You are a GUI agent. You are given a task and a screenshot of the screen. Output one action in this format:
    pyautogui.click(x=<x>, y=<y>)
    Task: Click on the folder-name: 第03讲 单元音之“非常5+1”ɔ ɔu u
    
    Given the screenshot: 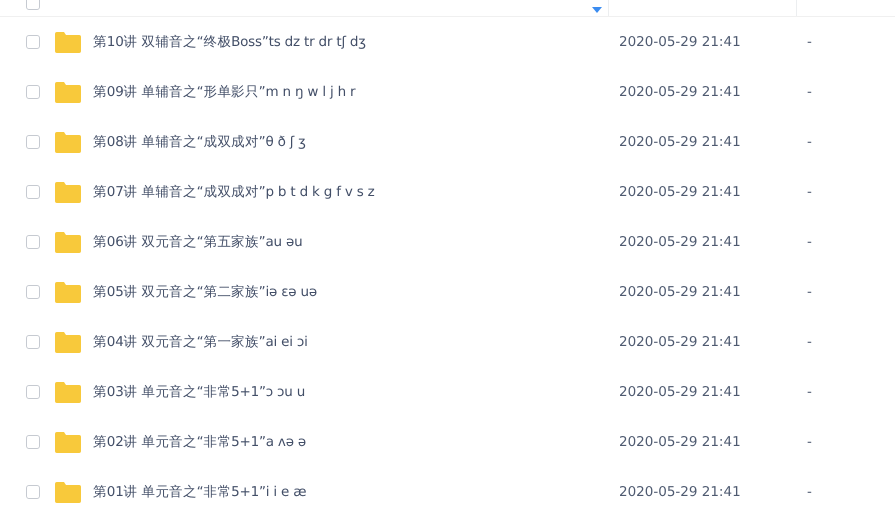 What is the action you would take?
    pyautogui.click(x=199, y=392)
    